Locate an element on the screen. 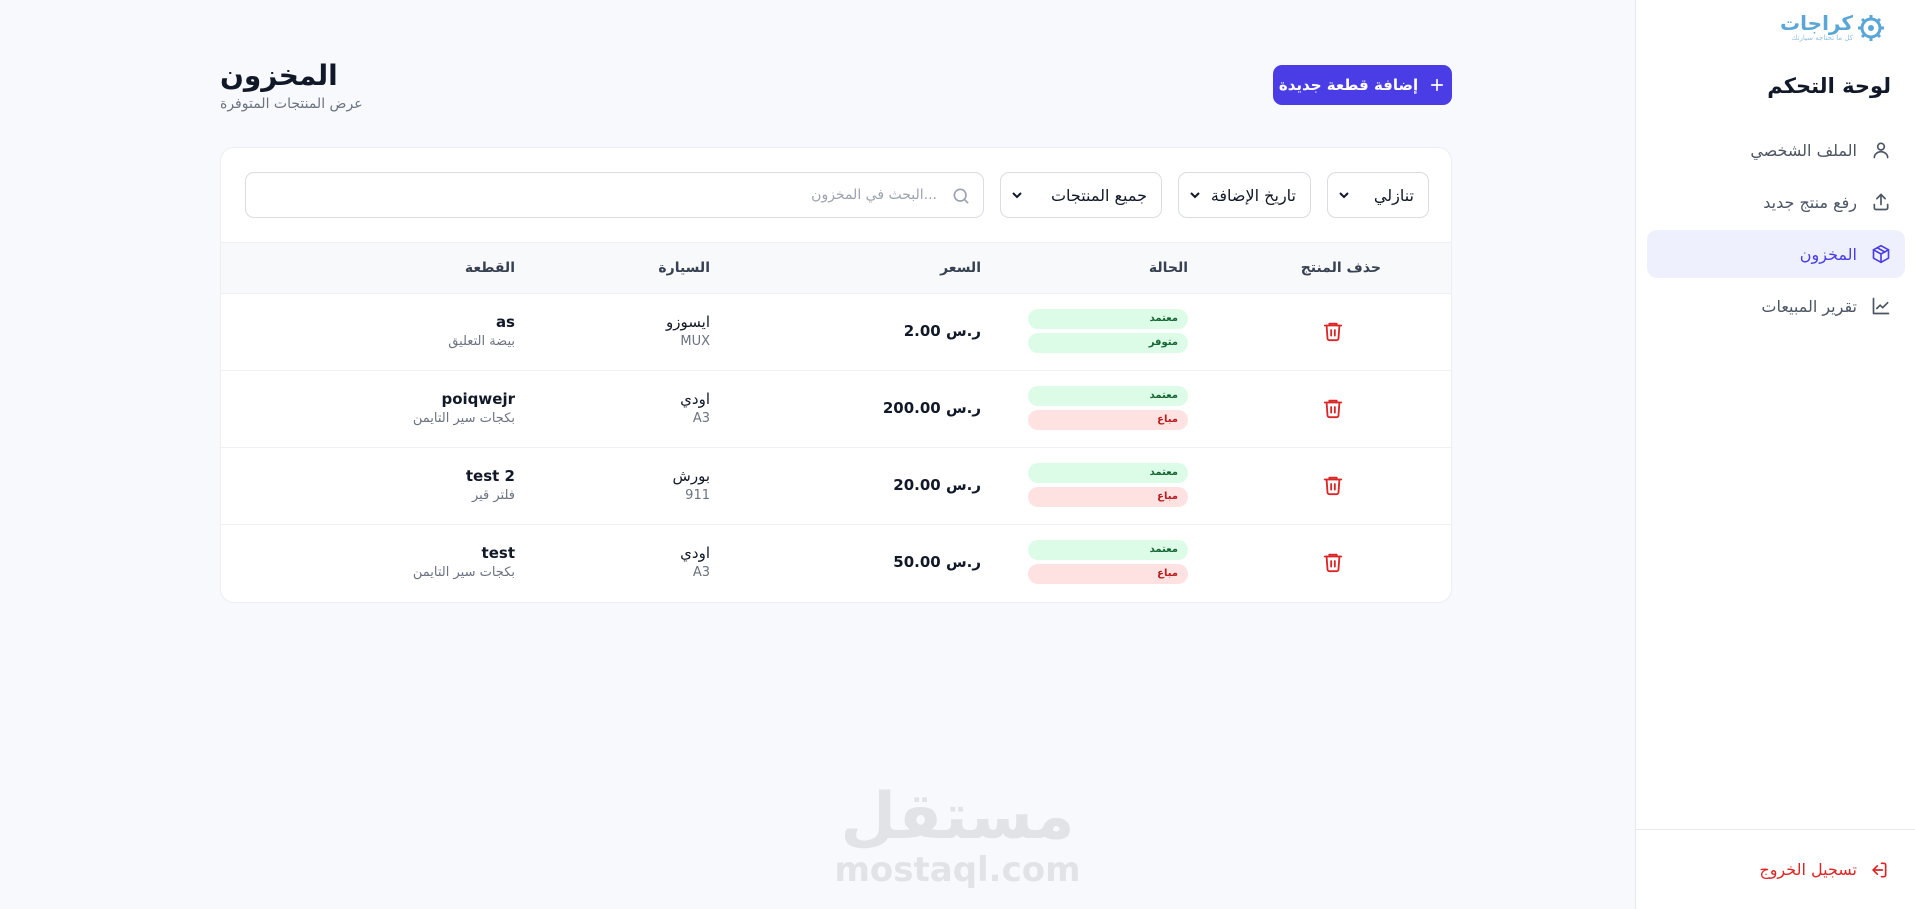  box-icon is located at coordinates (1881, 254).